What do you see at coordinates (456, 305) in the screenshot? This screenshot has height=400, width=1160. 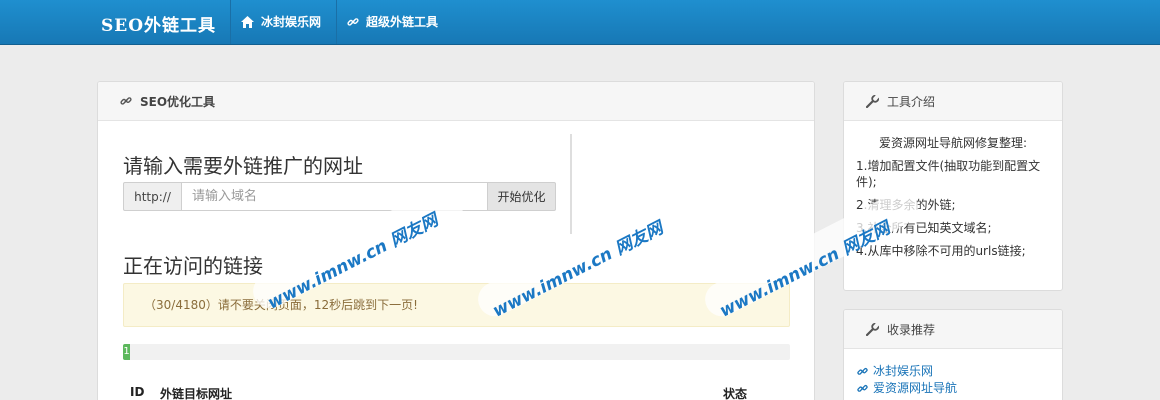 I see `progress-alert: （30/4180）请不要关闭页面，12秒后跳到下一页!` at bounding box center [456, 305].